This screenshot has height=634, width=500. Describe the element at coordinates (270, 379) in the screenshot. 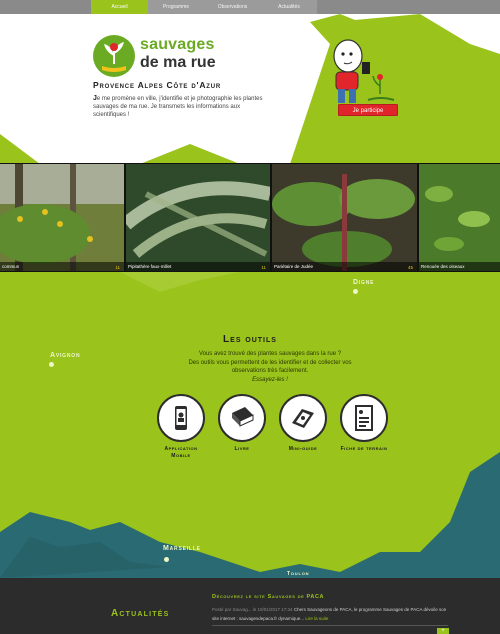

I see `tools-description-line3: Essayez-les !` at that location.